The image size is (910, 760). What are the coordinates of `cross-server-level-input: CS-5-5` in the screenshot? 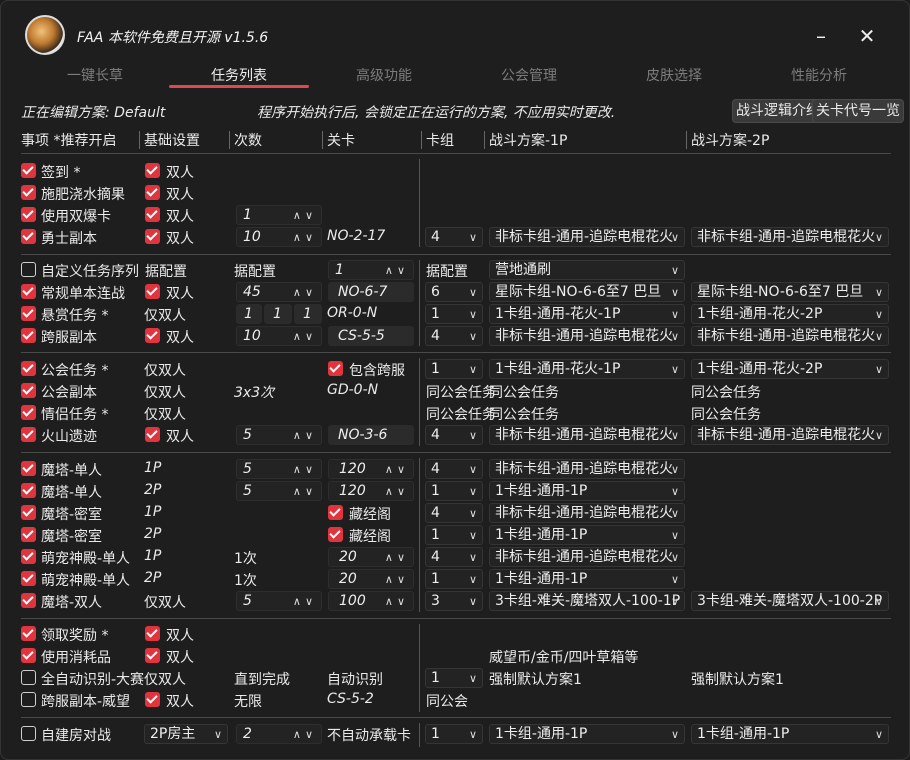 It's located at (371, 336).